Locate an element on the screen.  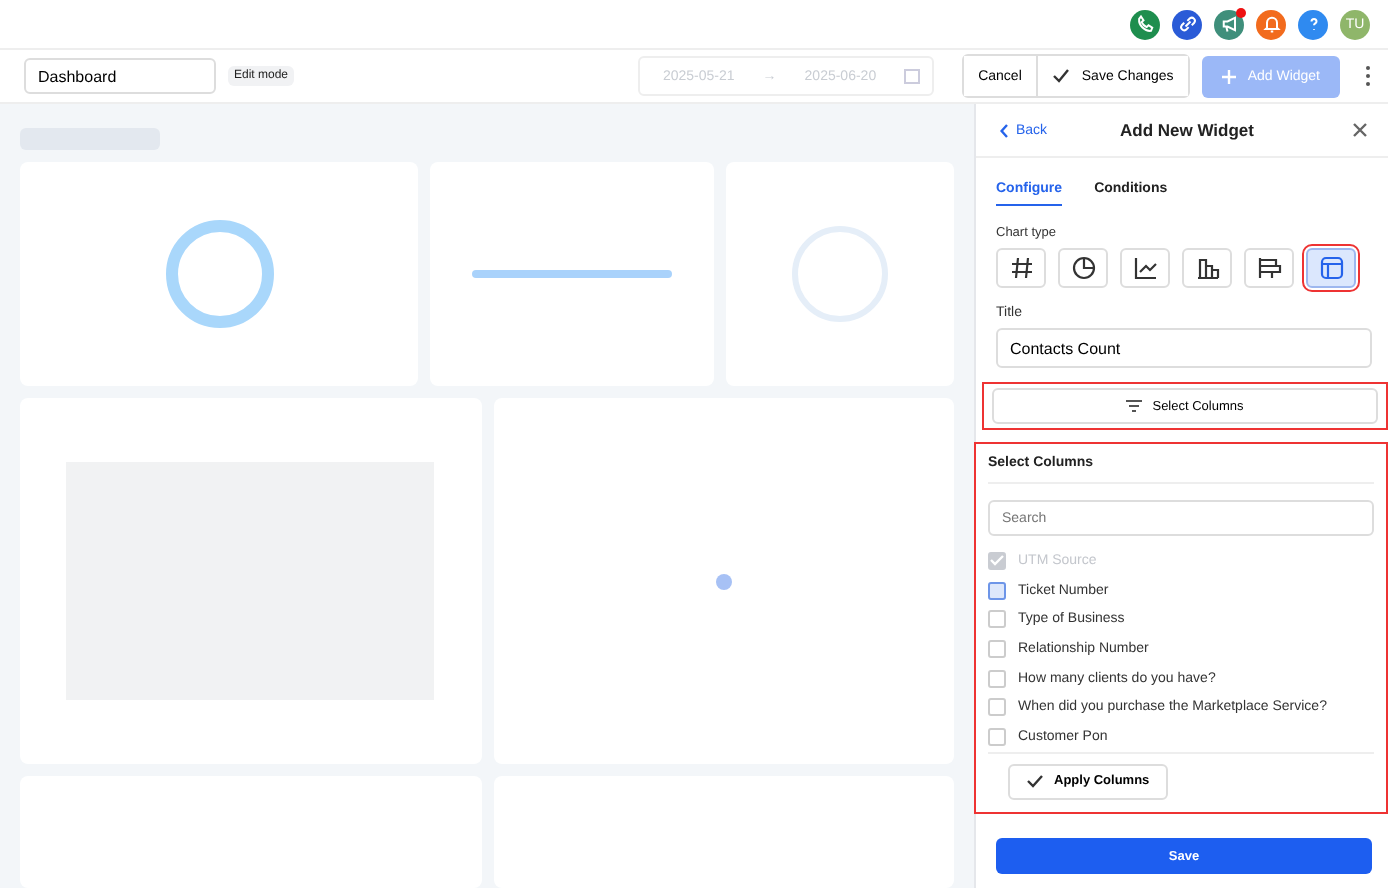
table-chart-icon is located at coordinates (1331, 268).